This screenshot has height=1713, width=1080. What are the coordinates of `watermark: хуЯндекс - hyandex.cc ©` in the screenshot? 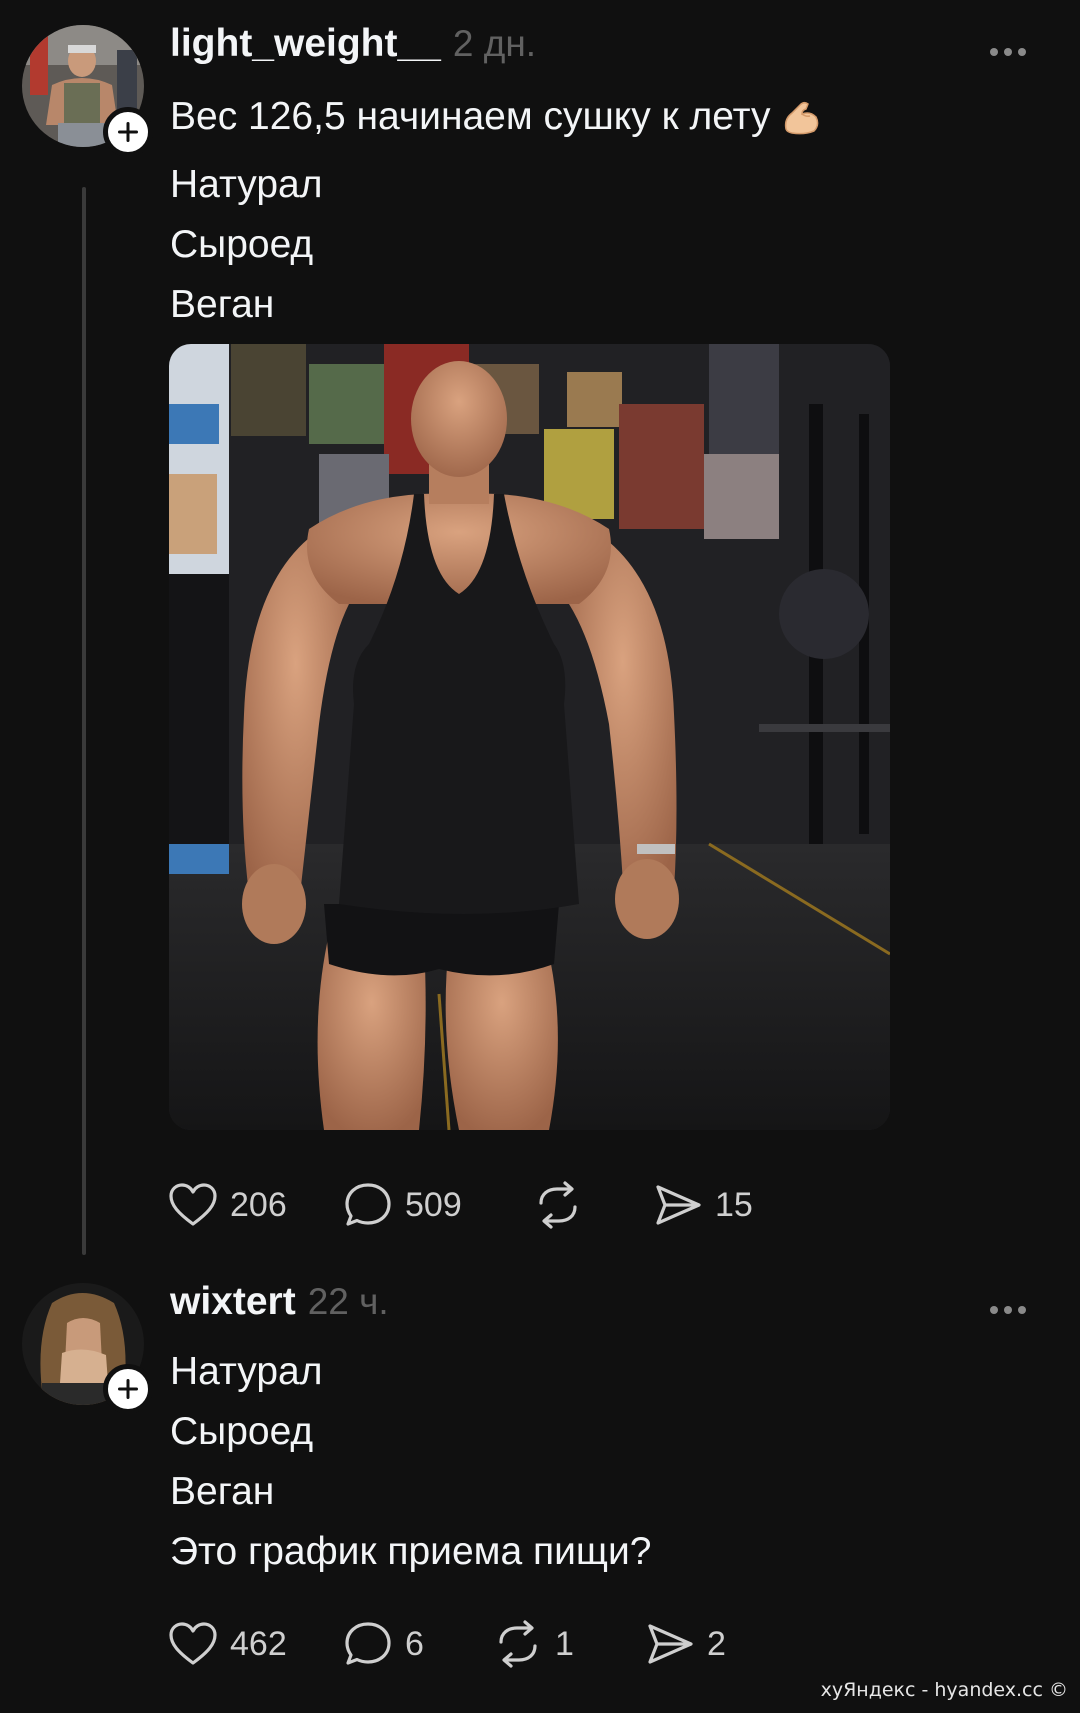 It's located at (944, 1690).